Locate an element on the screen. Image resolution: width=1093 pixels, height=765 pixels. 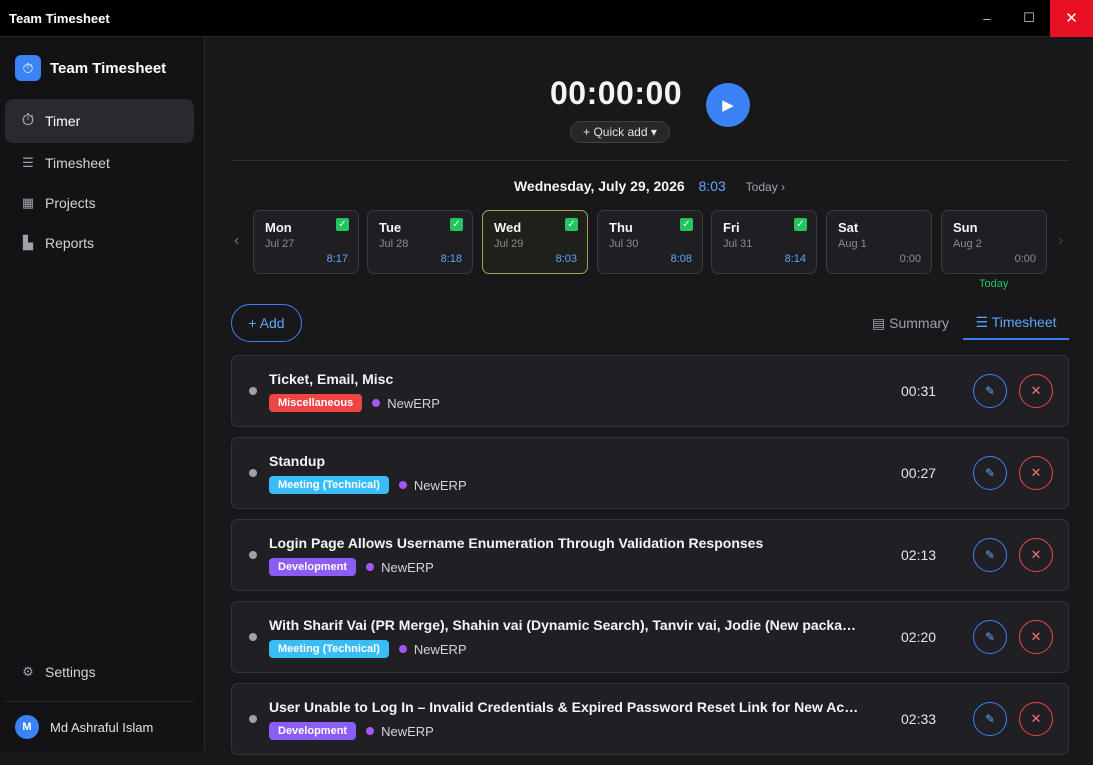
sidebar-item-timesheet: ☰ Timesheet is located at coordinates (99, 163).